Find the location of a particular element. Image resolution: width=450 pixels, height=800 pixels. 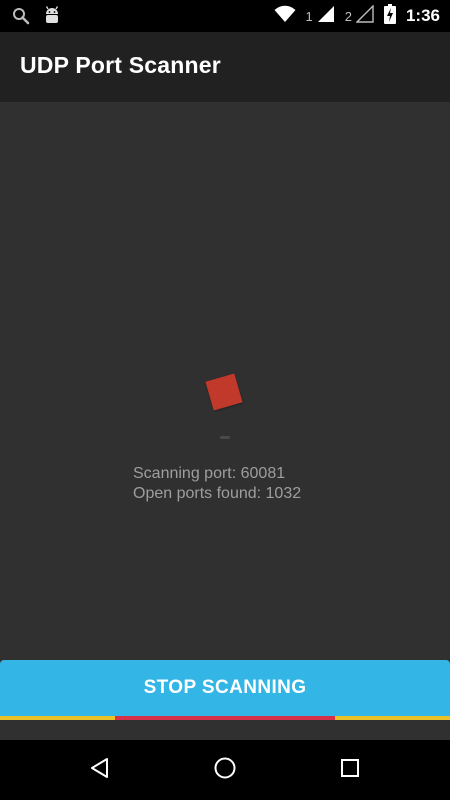

status-left-icons is located at coordinates (36, 18).